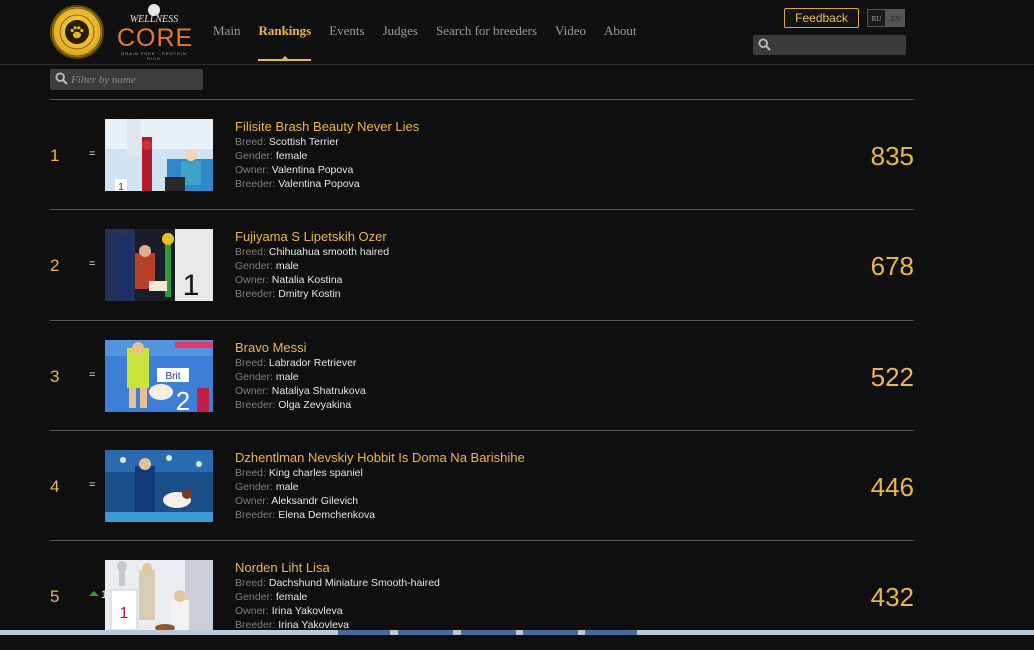  Describe the element at coordinates (94, 594) in the screenshot. I see `rank-up-arrow-icon` at that location.